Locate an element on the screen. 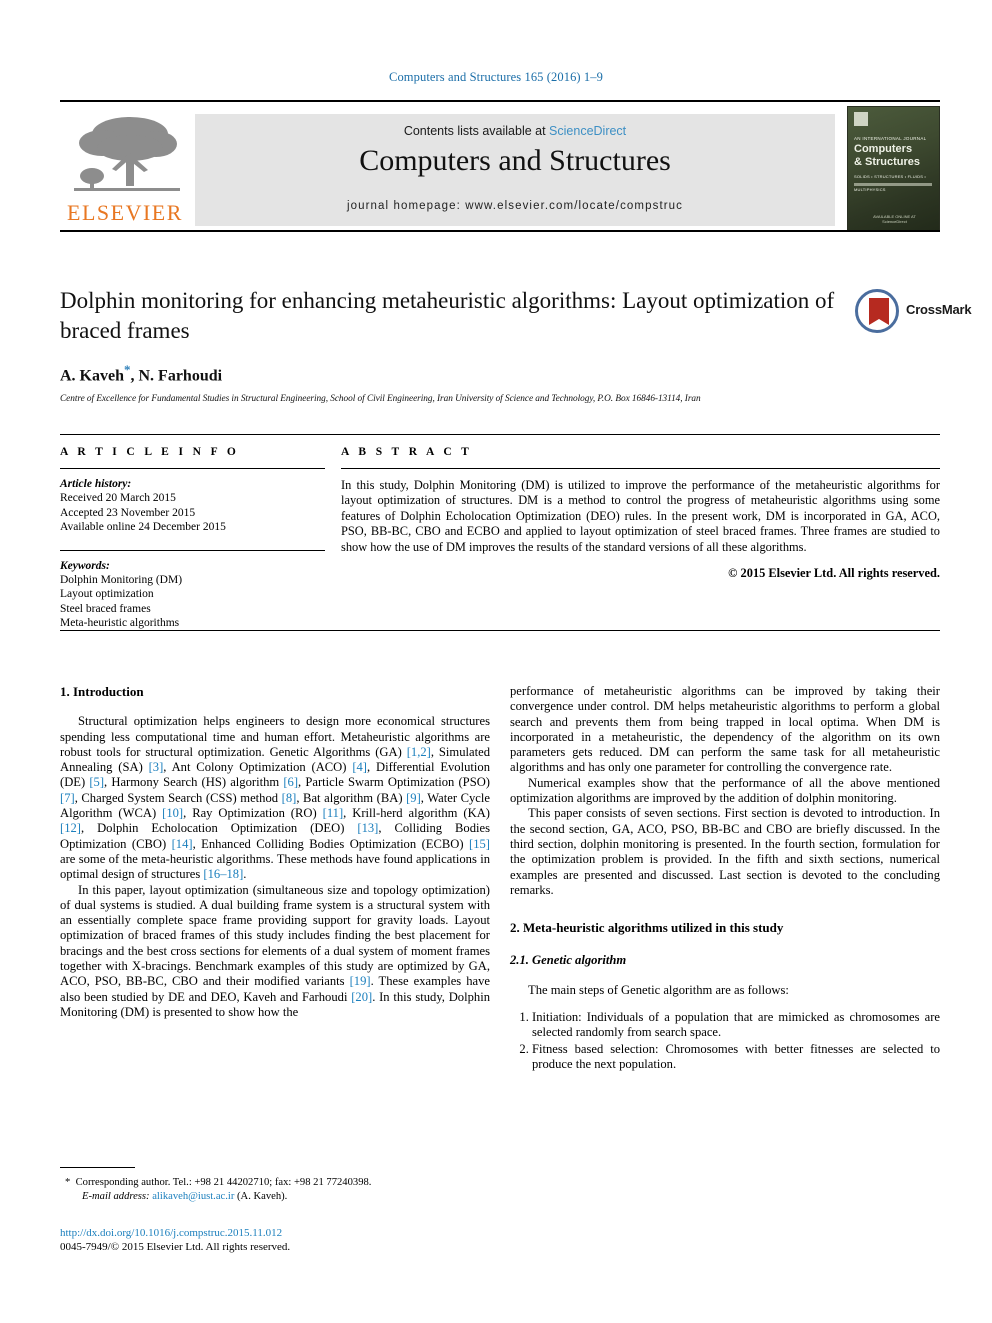 The width and height of the screenshot is (992, 1323). cover-title-line1: Computers is located at coordinates (883, 149).